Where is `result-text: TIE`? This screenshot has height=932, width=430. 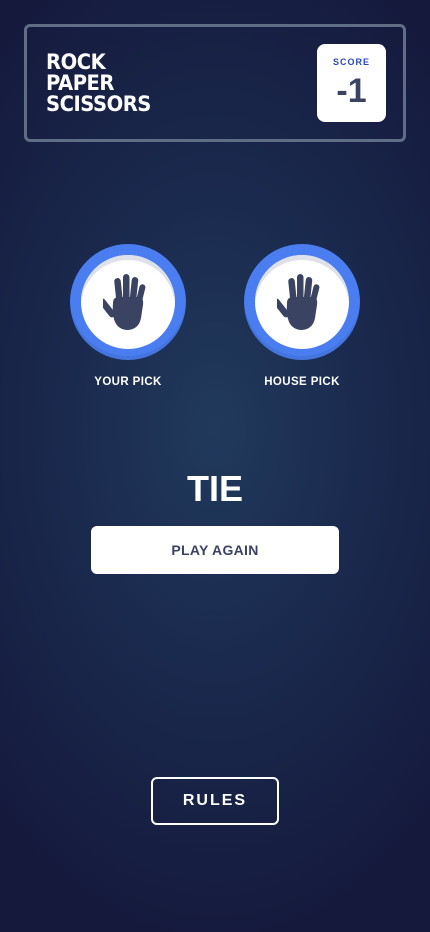 result-text: TIE is located at coordinates (214, 488).